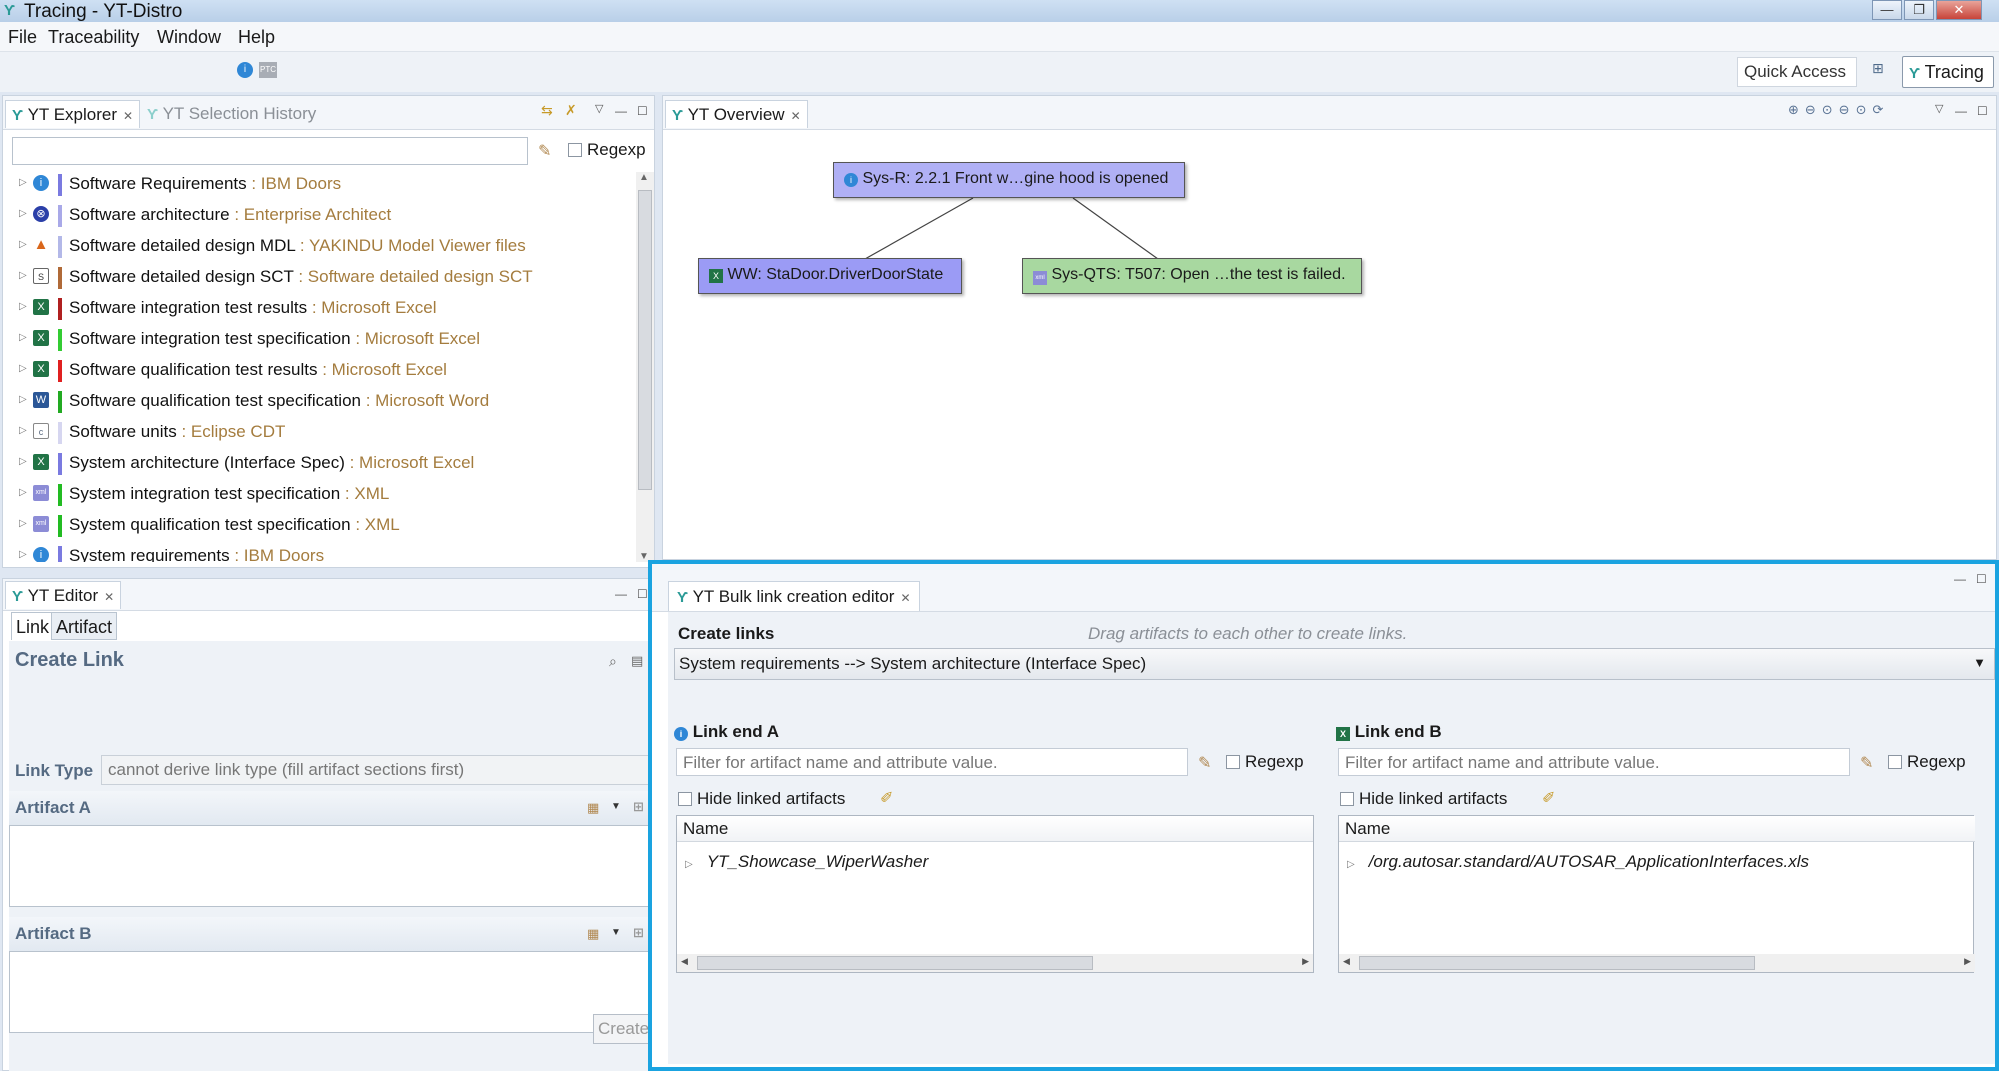 The image size is (1999, 1071). What do you see at coordinates (270, 151) in the screenshot?
I see `explorer-filter-input` at bounding box center [270, 151].